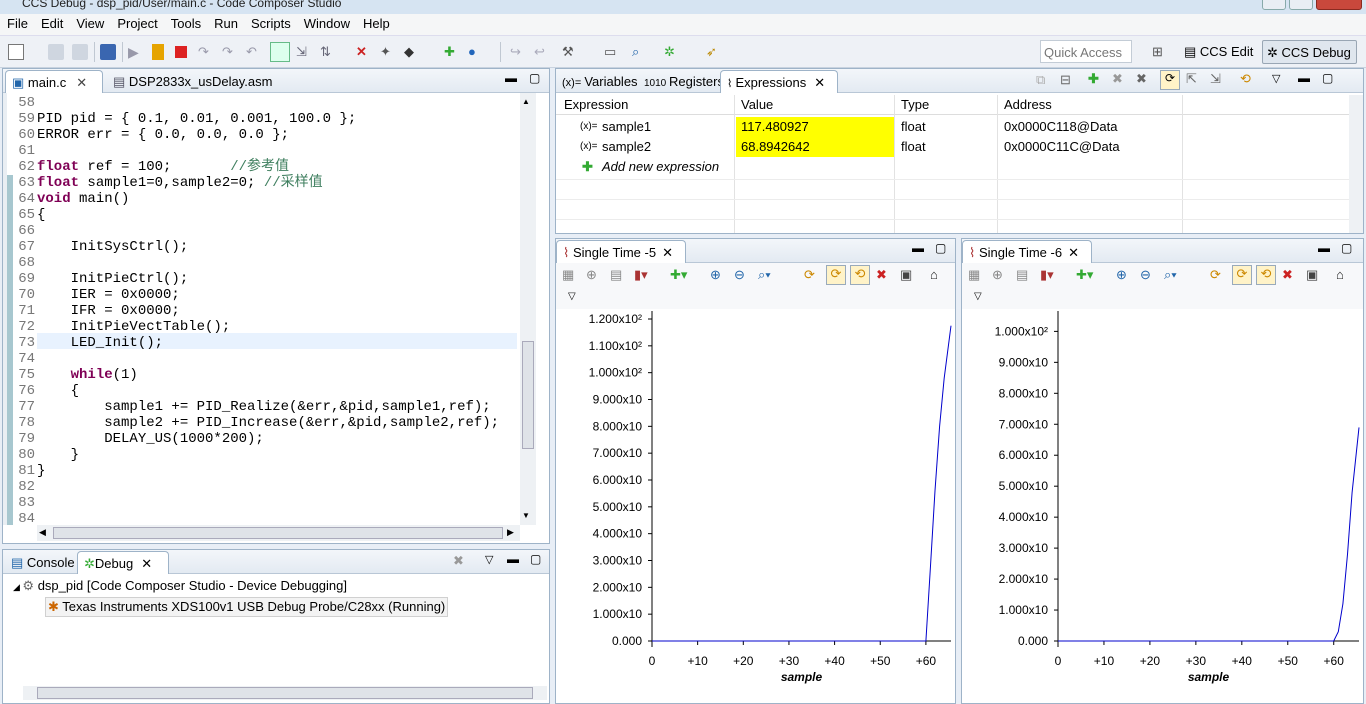 Image resolution: width=1366 pixels, height=704 pixels. What do you see at coordinates (572, 296) in the screenshot?
I see `toolbar-overflow-icon: ▽` at bounding box center [572, 296].